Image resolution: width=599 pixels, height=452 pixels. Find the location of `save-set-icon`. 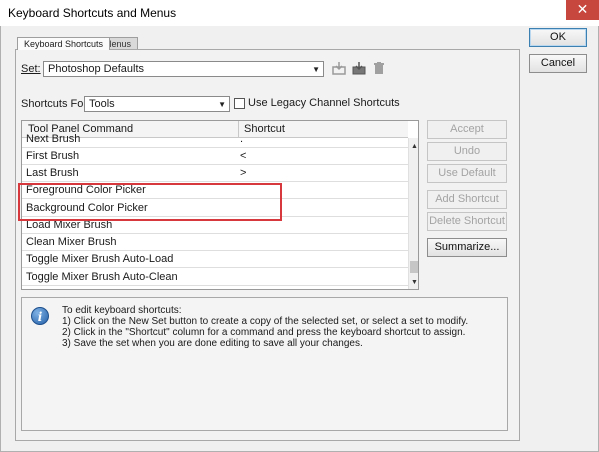

save-set-icon is located at coordinates (339, 68).